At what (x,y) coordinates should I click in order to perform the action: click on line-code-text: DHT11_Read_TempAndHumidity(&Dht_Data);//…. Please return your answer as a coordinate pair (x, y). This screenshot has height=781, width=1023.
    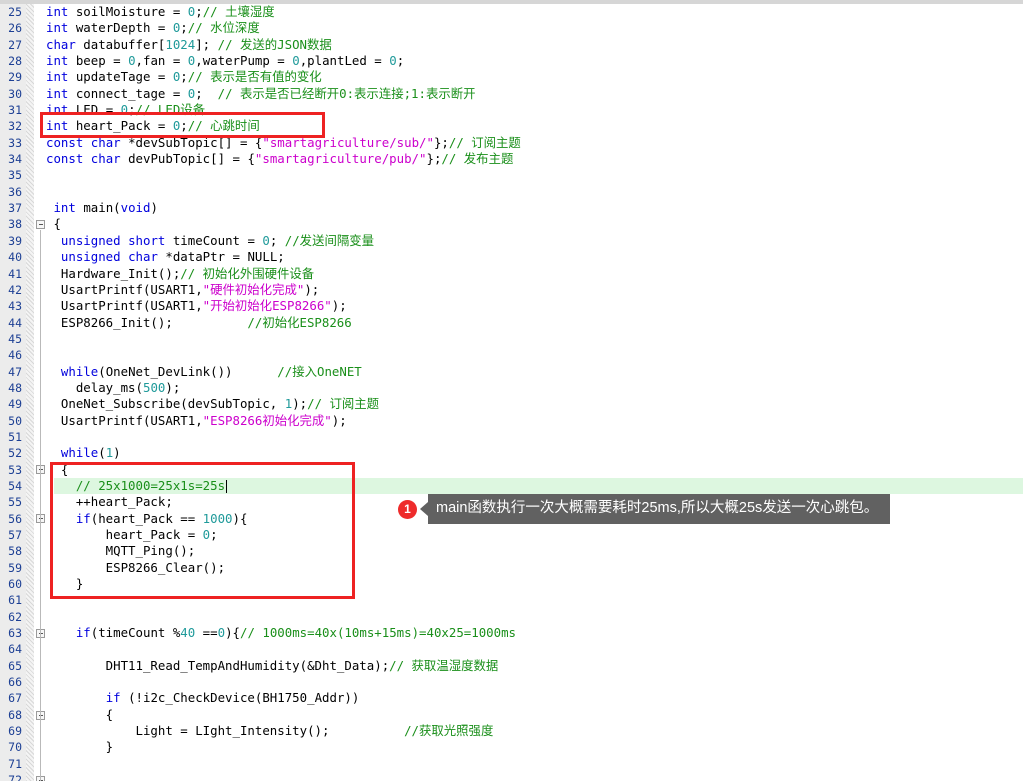
    Looking at the image, I should click on (272, 665).